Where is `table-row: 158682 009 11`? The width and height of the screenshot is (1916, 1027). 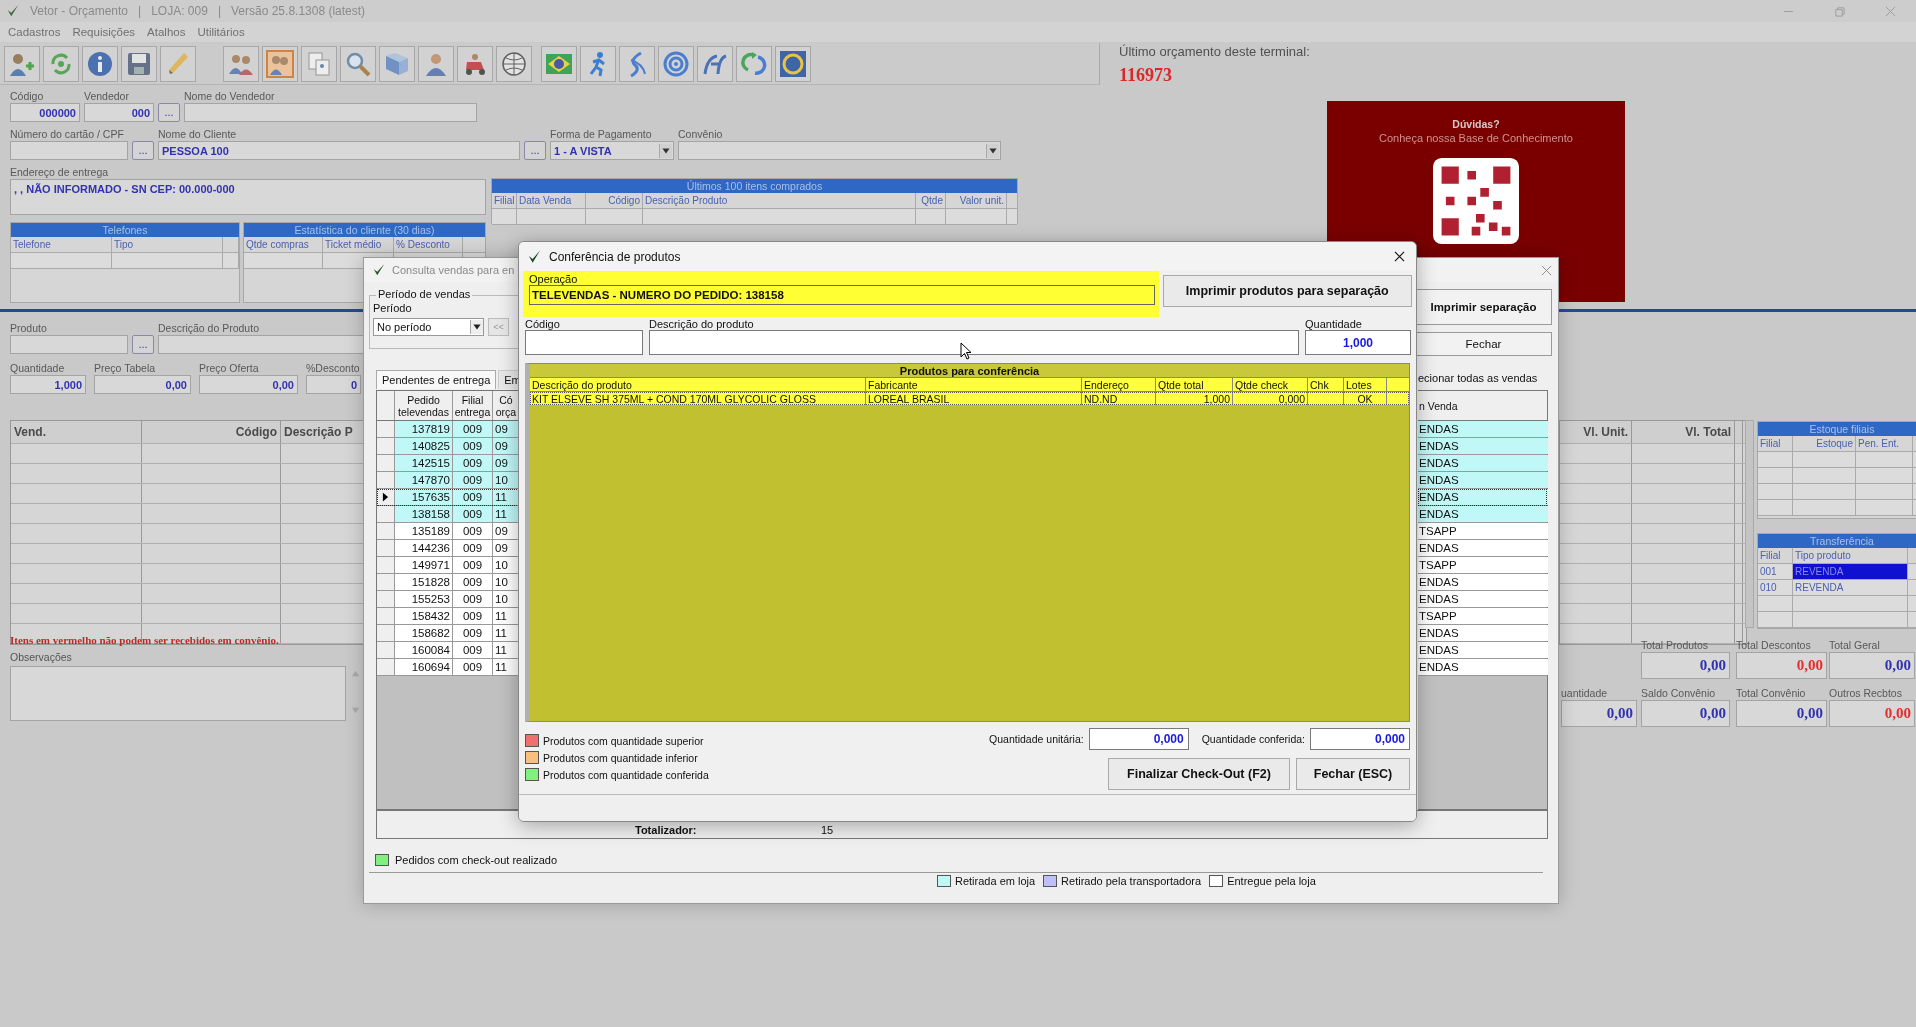 table-row: 158682 009 11 is located at coordinates (448, 633).